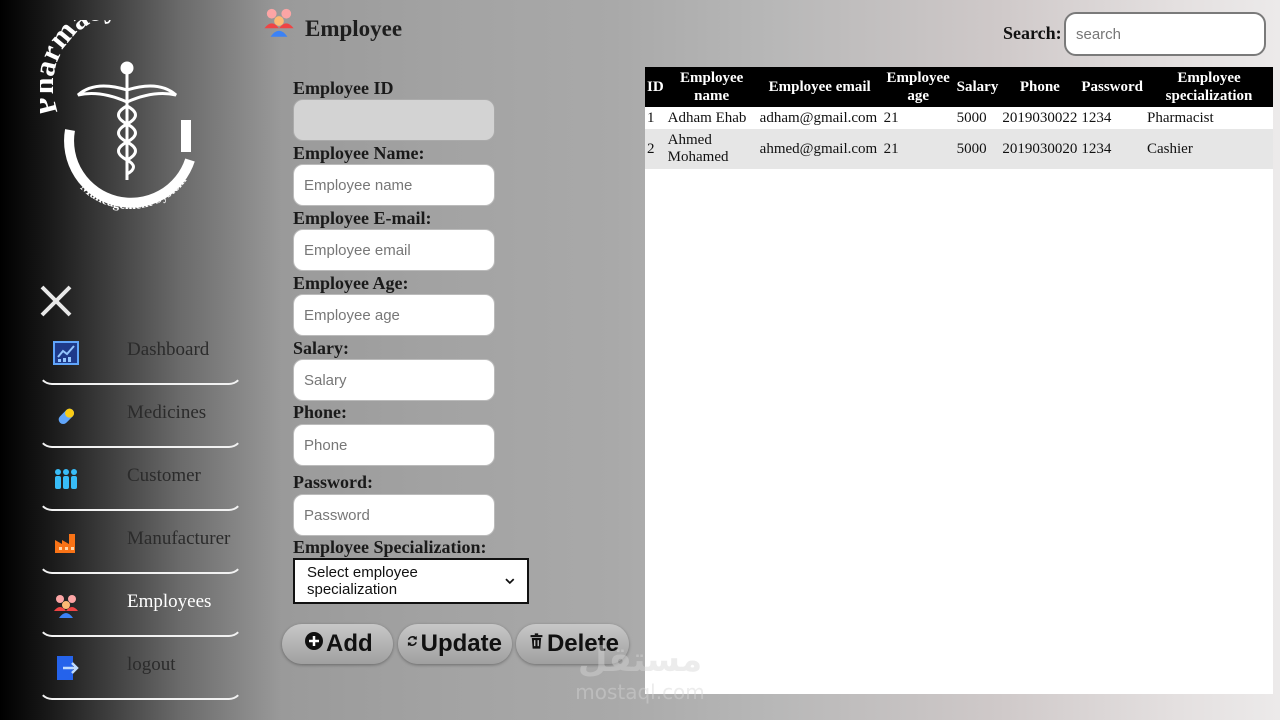 This screenshot has width=1280, height=720. I want to click on close-icon, so click(56, 301).